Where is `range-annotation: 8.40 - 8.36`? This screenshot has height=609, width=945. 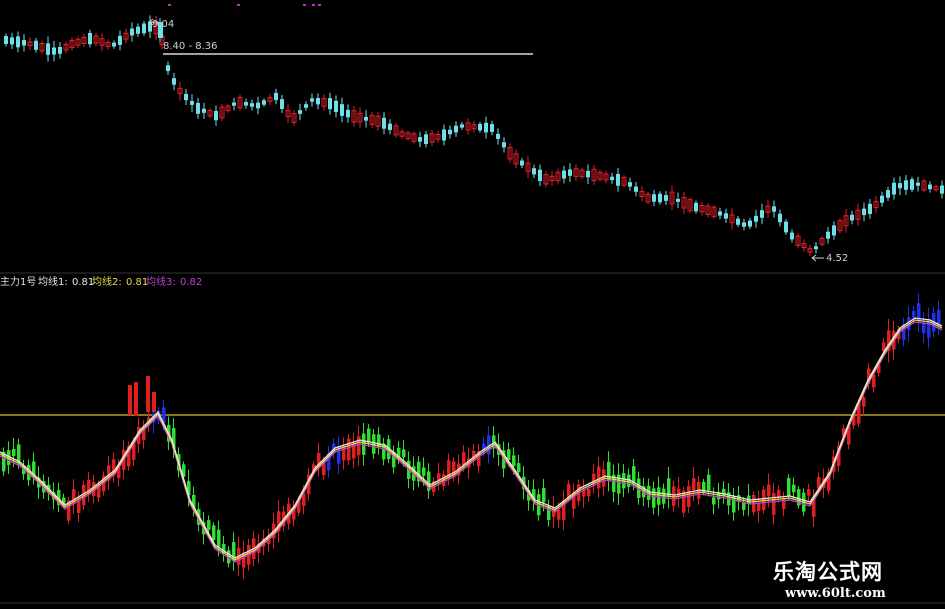 range-annotation: 8.40 - 8.36 is located at coordinates (190, 46).